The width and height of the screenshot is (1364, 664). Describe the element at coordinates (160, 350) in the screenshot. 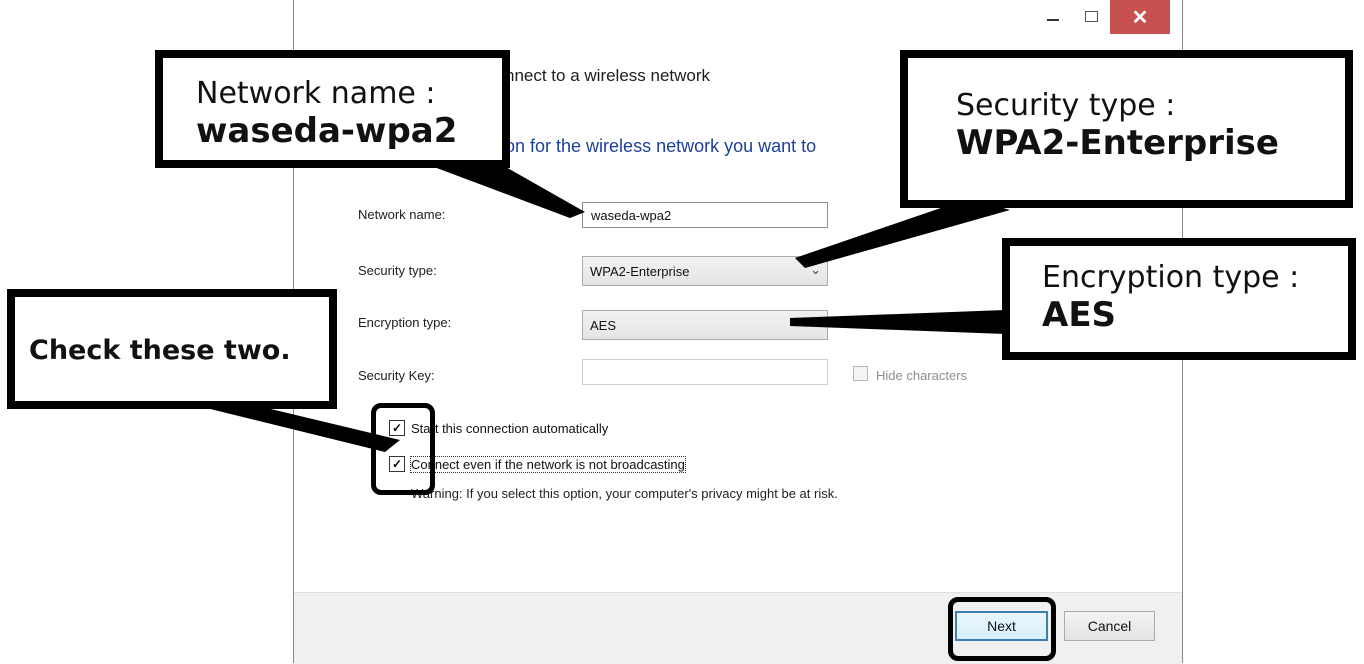

I see `check-callout-text: Check these two.` at that location.